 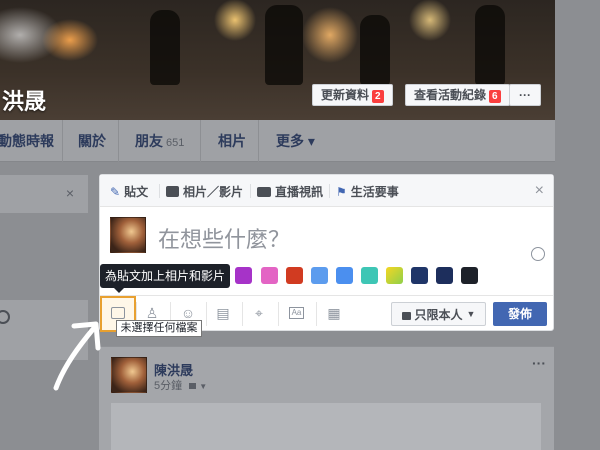 I want to click on tab-life-event-label: 生活要事, so click(x=374, y=192).